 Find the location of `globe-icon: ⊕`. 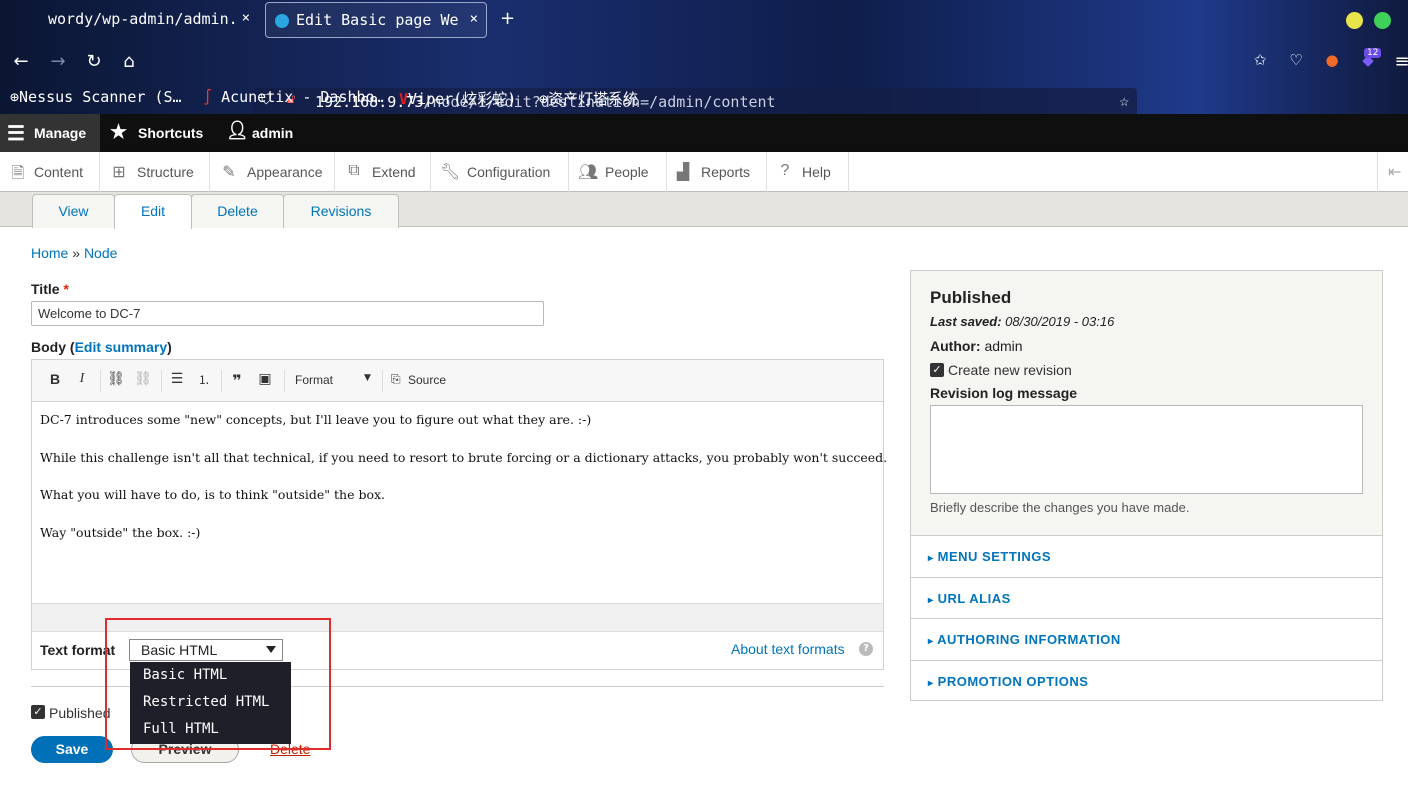

globe-icon: ⊕ is located at coordinates (15, 97).